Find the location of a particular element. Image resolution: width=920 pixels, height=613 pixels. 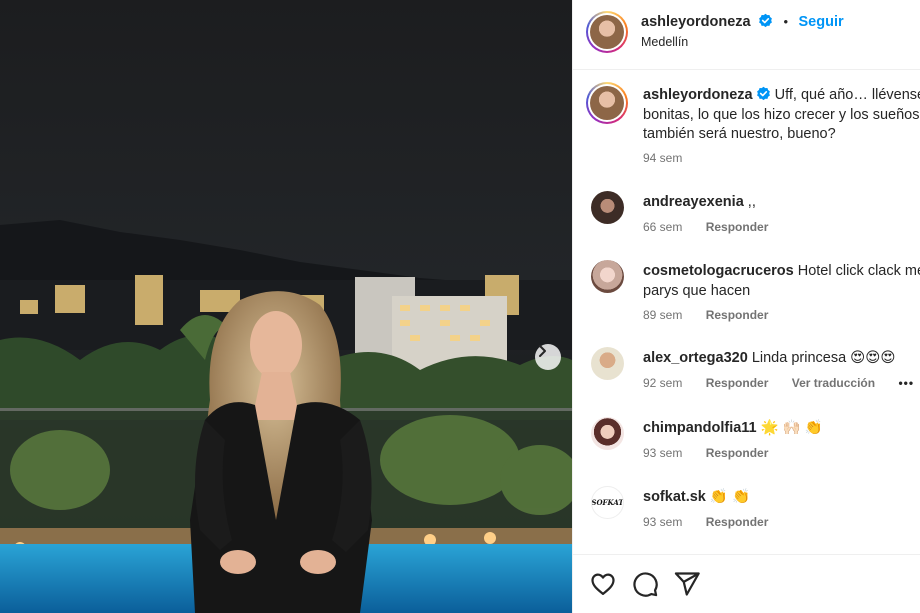

comment-time: 92 sem is located at coordinates (662, 383).